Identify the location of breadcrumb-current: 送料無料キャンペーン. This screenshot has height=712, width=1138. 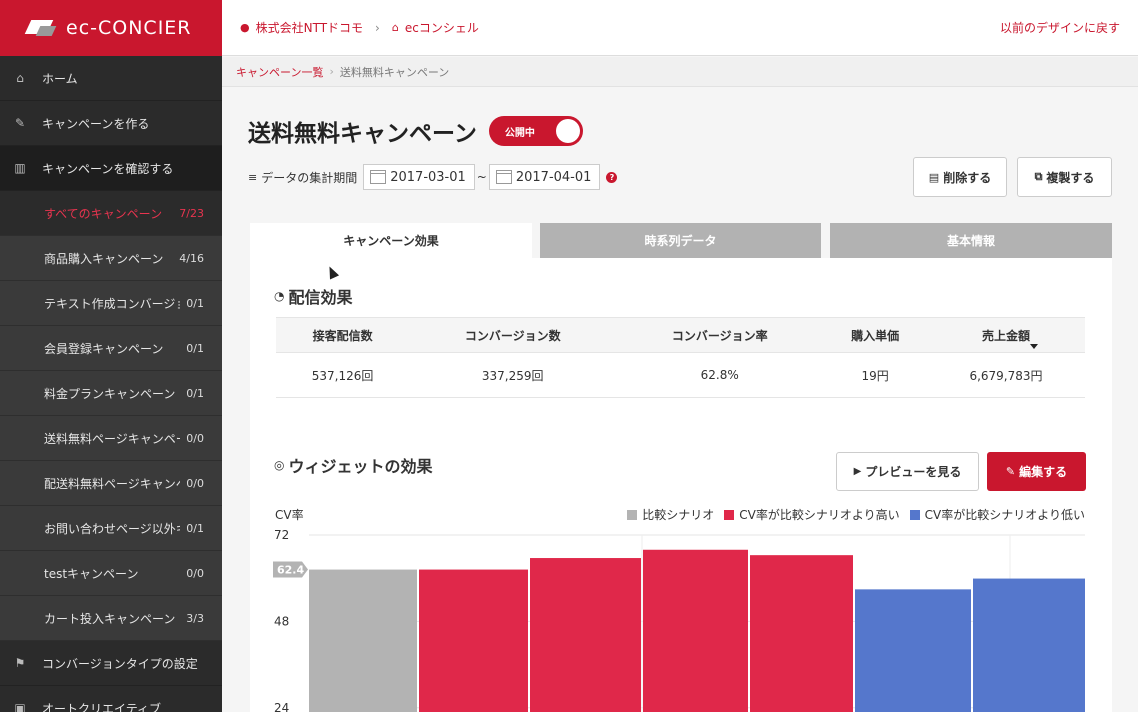
(394, 72).